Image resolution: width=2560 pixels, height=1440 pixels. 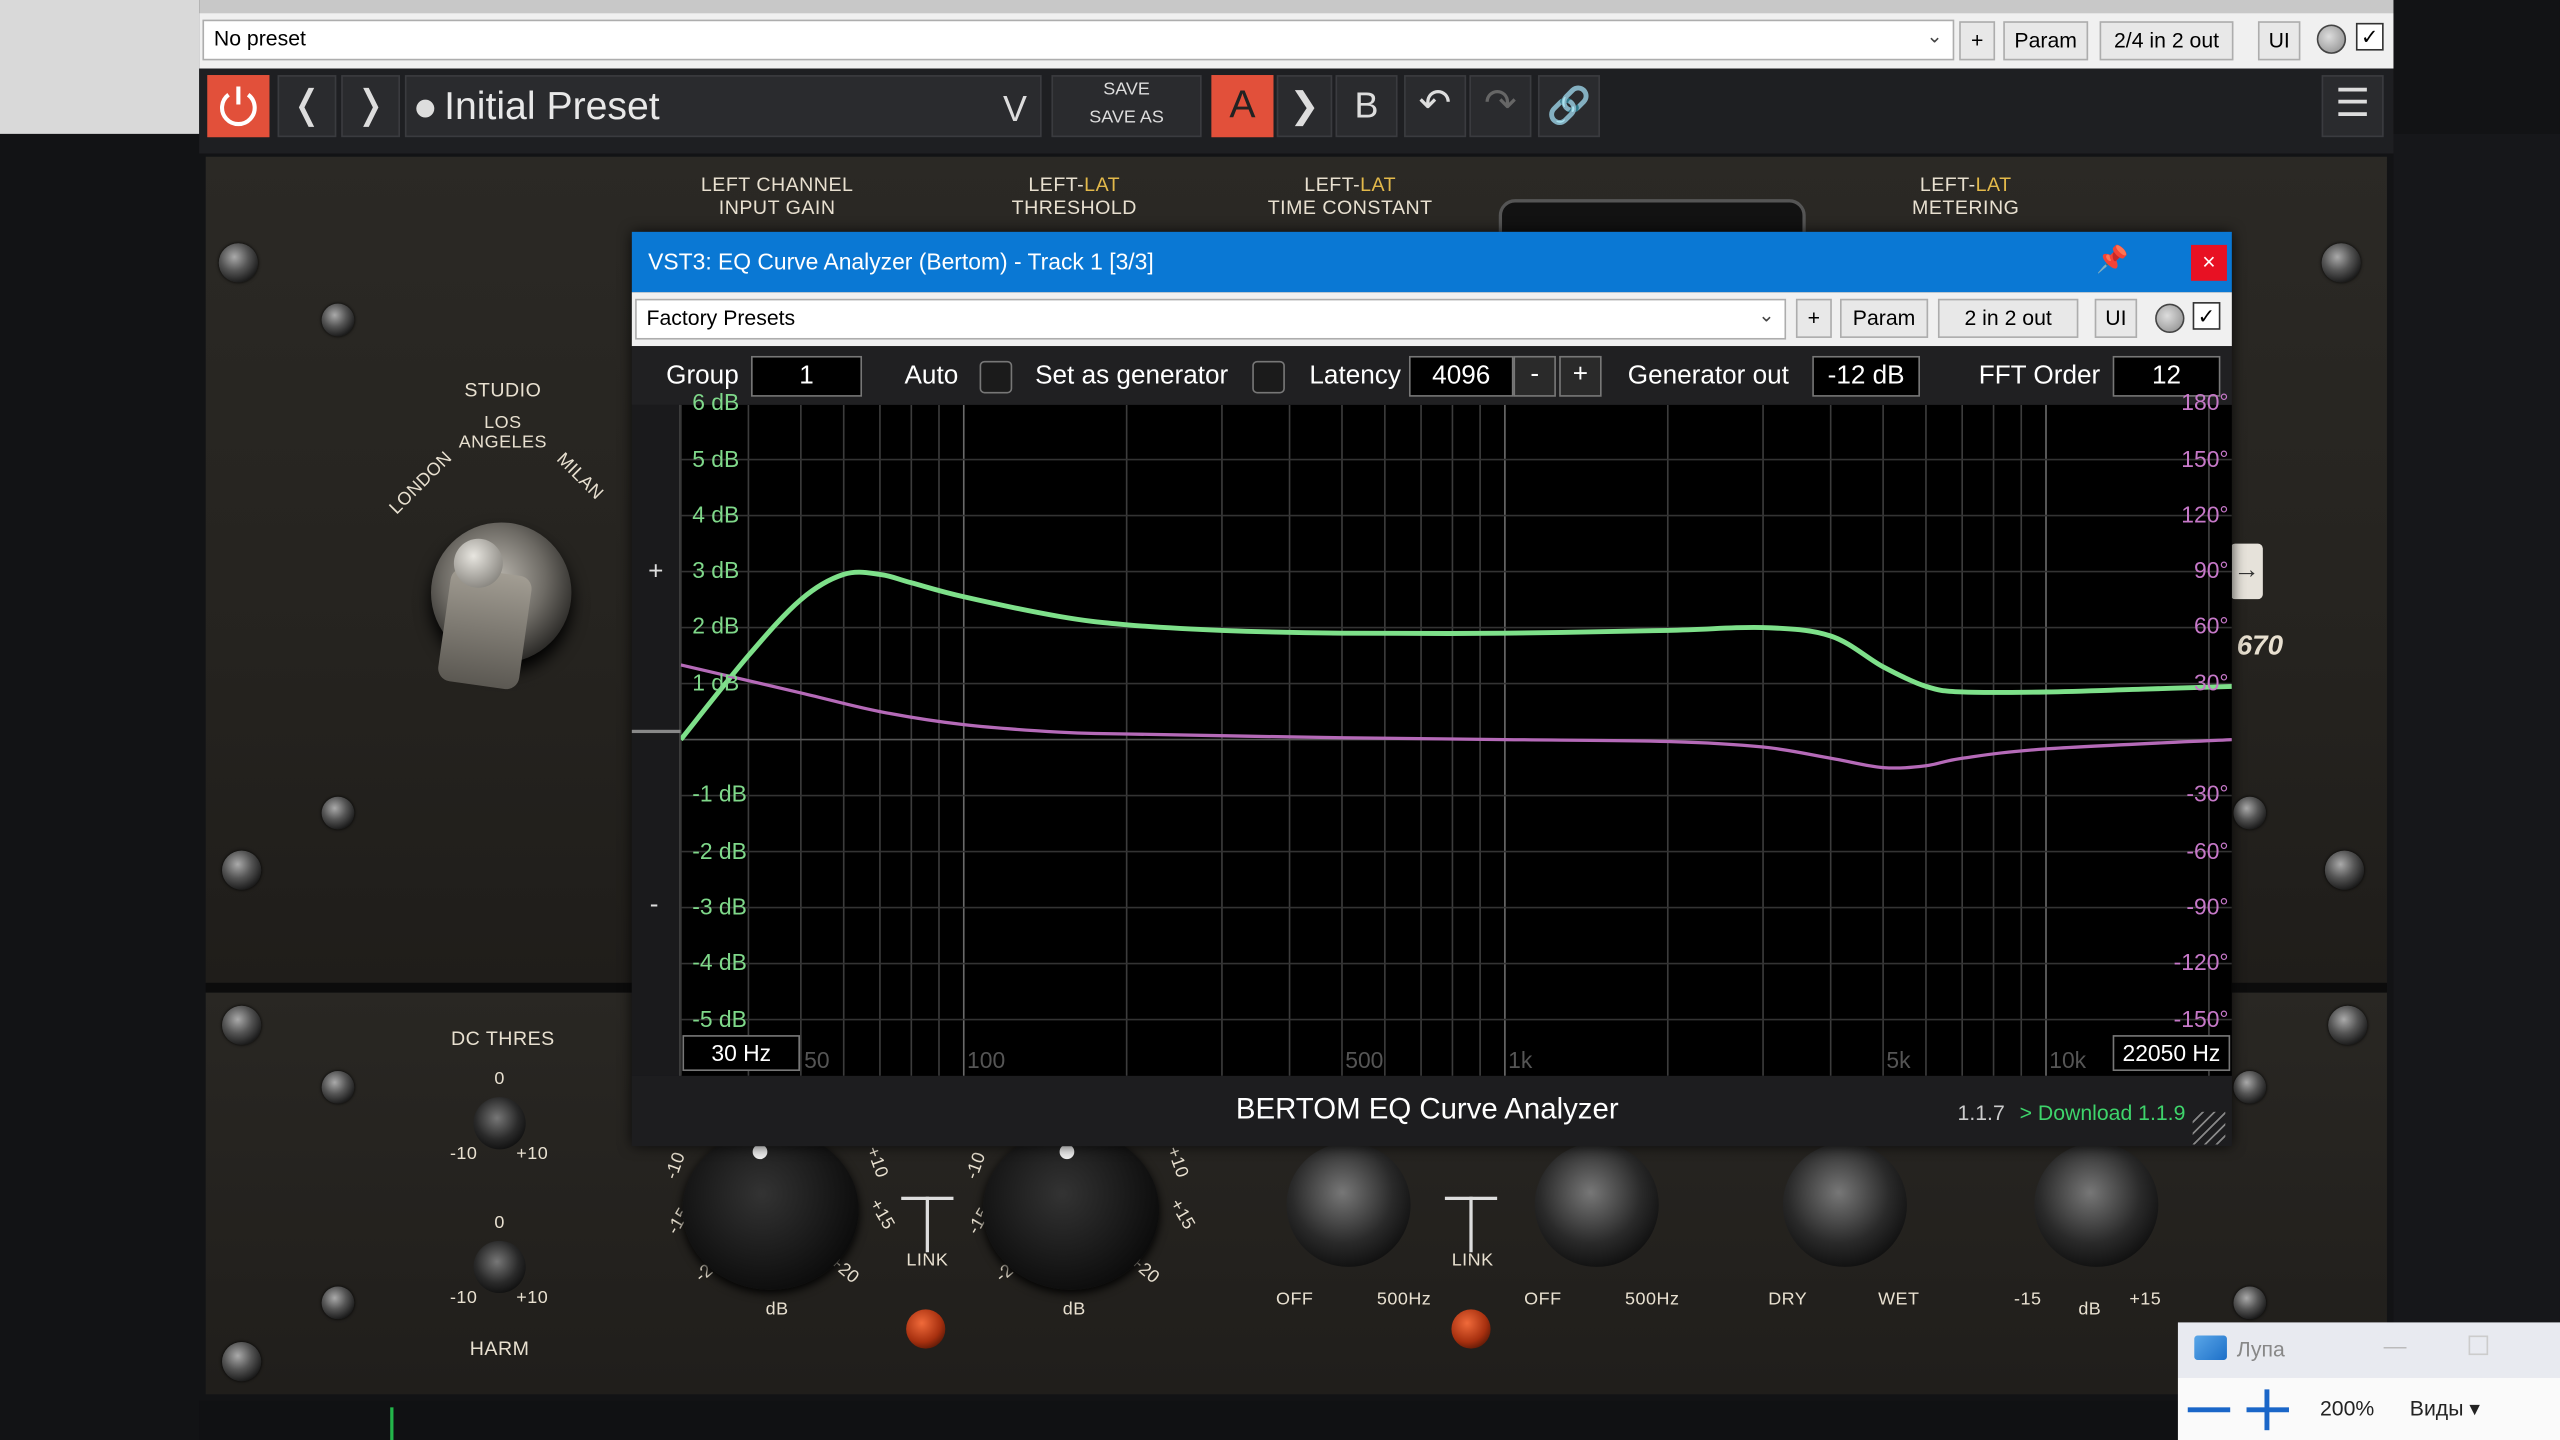 I want to click on right-gain-db-label: dB, so click(x=1074, y=1309).